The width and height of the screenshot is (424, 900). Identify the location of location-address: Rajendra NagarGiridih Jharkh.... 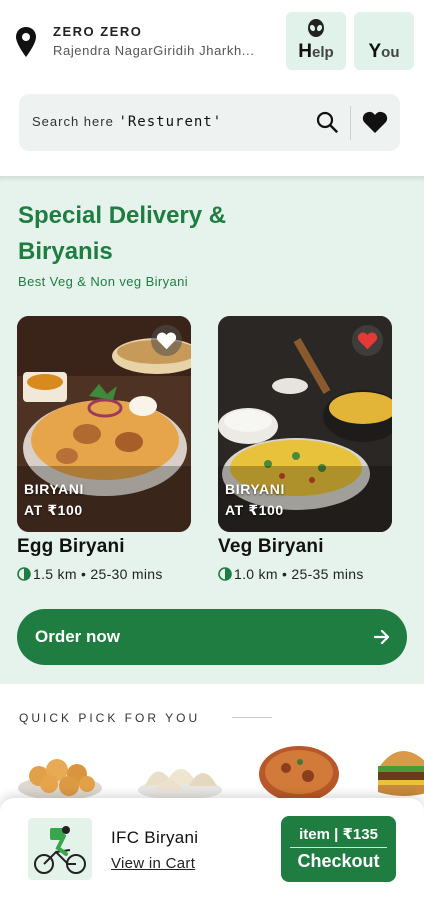
(163, 50).